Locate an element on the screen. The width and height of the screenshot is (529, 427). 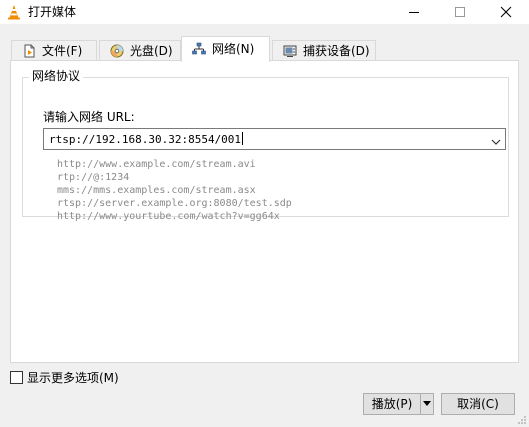
url-example: rtsp://server.example.org:8080/test.sdp is located at coordinates (174, 203).